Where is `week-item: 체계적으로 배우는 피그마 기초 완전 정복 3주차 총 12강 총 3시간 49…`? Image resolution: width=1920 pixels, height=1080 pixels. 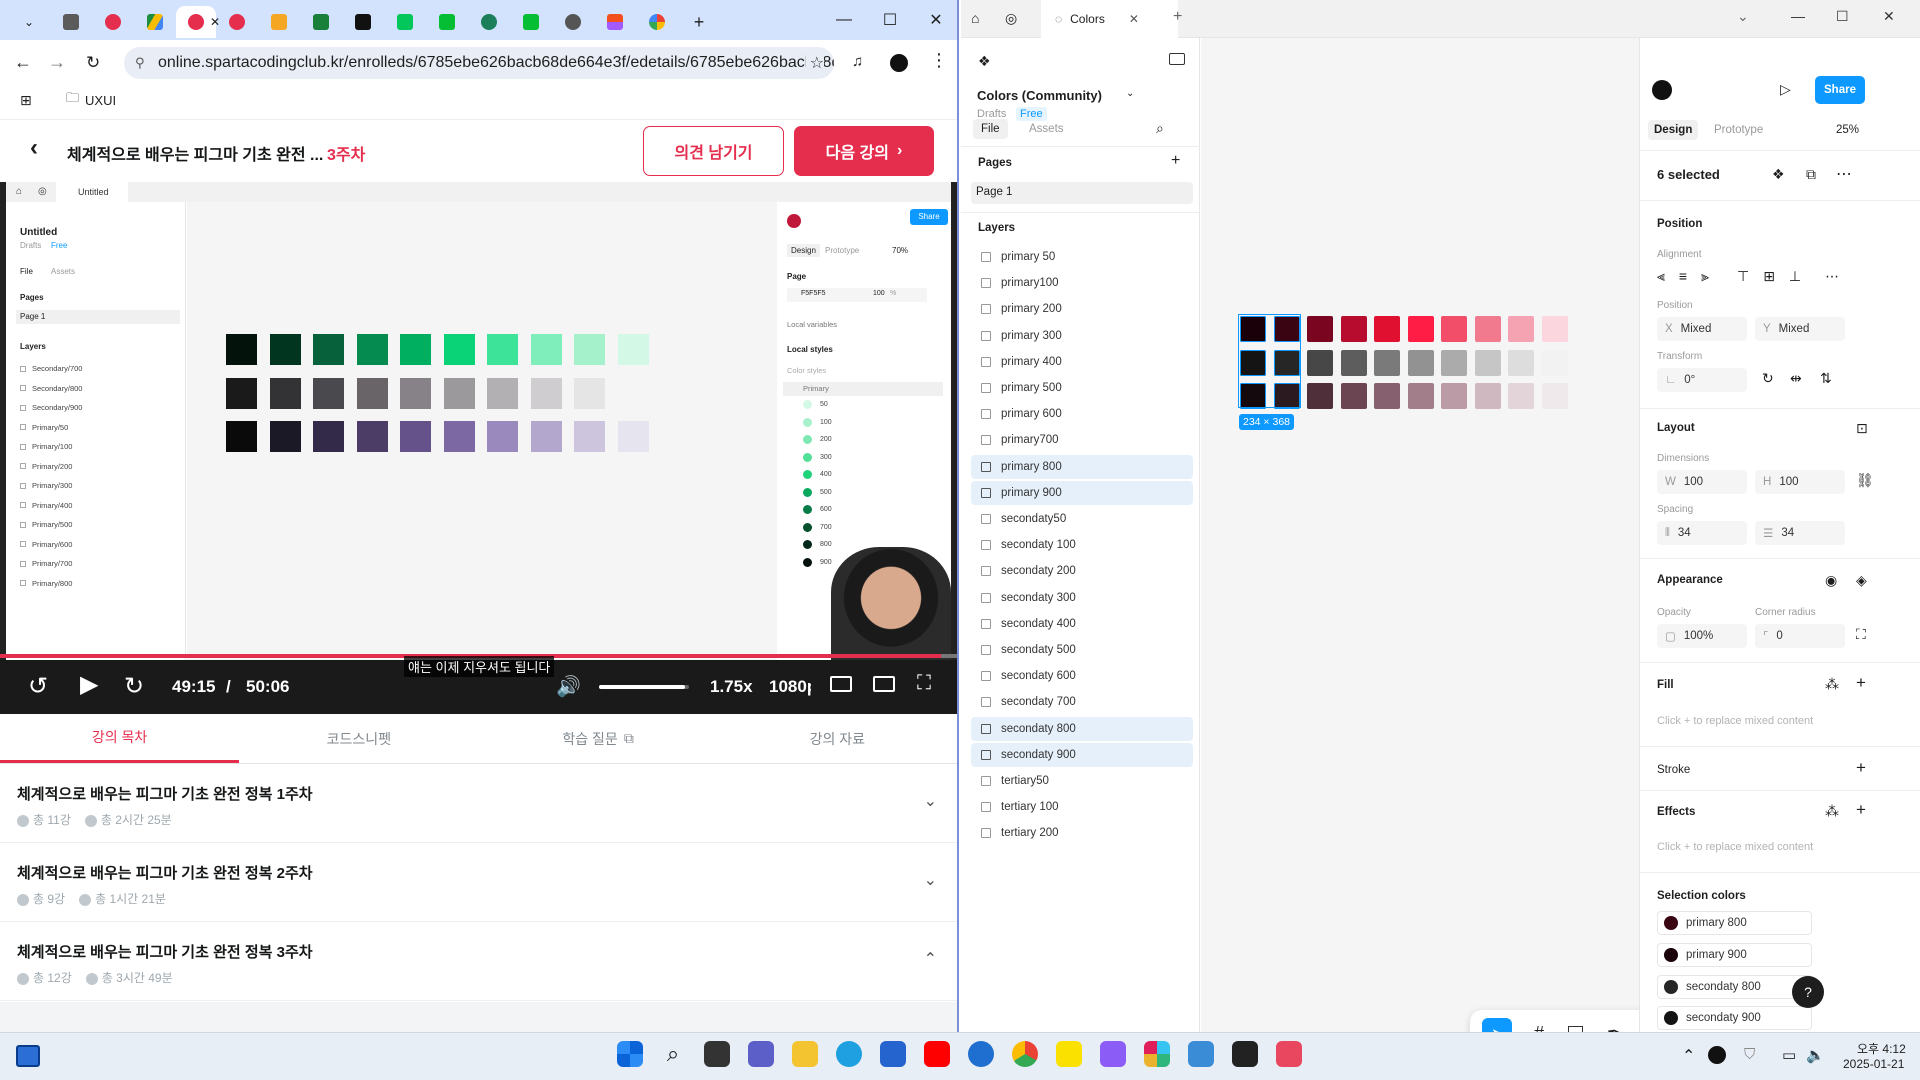 week-item: 체계적으로 배우는 피그마 기초 완전 정복 3주차 총 12강 총 3시간 49… is located at coordinates (478, 962).